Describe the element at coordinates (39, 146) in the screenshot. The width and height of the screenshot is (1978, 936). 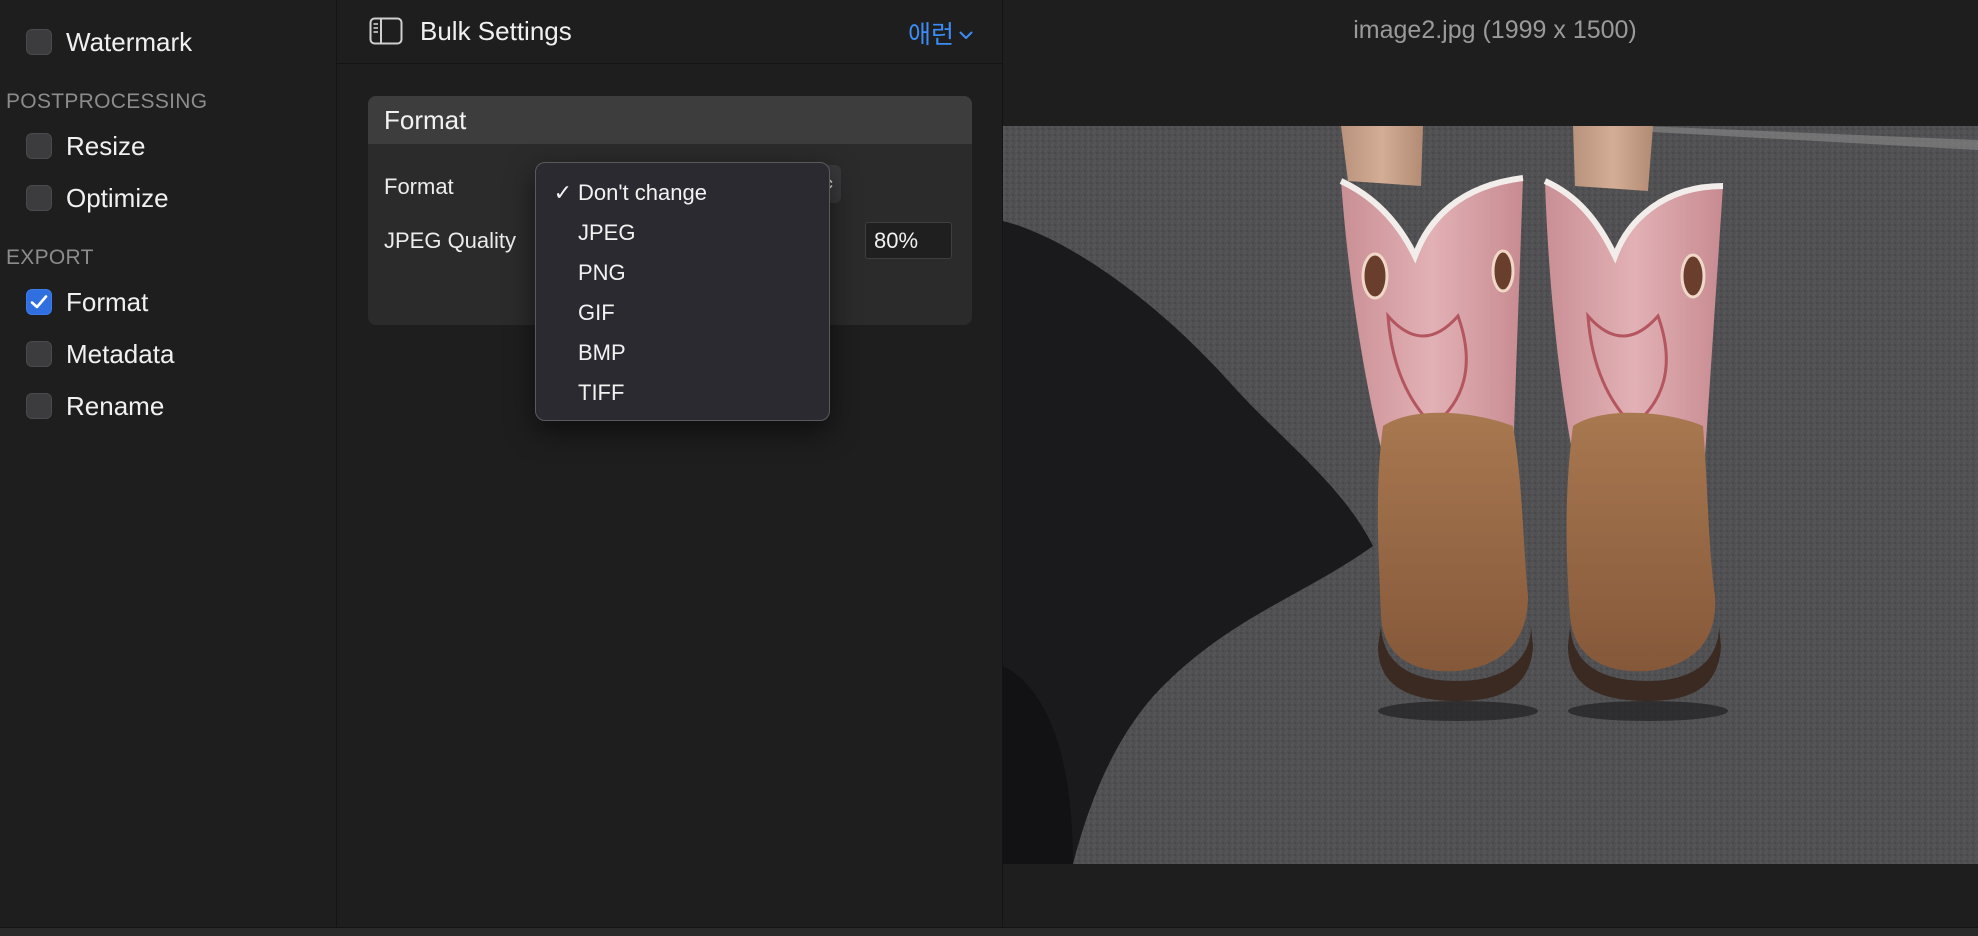
I see `resize-checkbox` at that location.